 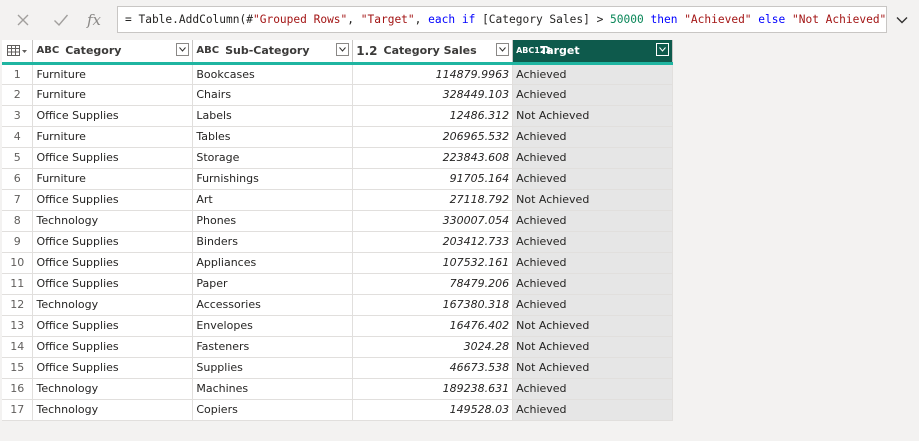 I want to click on row-number: 4, so click(x=18, y=137).